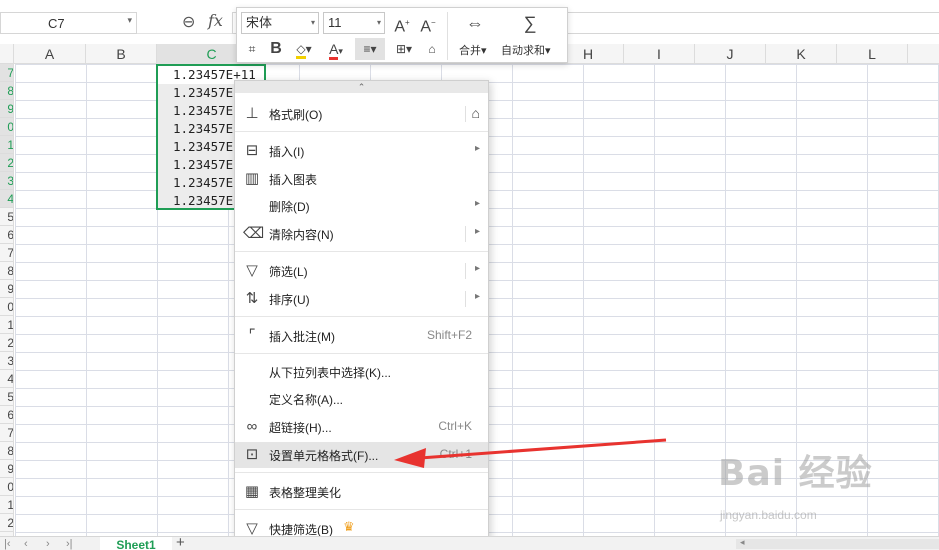 This screenshot has width=939, height=550. What do you see at coordinates (69, 543) in the screenshot?
I see `last-sheet-icon: ›|` at bounding box center [69, 543].